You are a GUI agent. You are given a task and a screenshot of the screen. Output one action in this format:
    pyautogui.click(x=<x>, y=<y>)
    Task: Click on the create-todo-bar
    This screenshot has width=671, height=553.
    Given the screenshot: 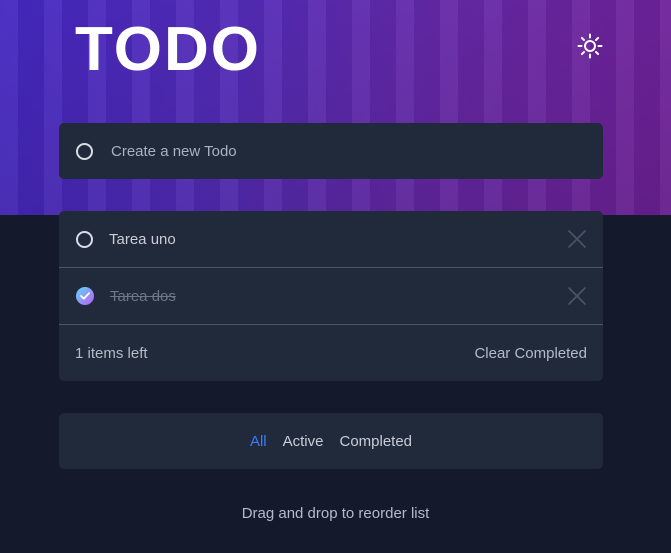 What is the action you would take?
    pyautogui.click(x=331, y=151)
    